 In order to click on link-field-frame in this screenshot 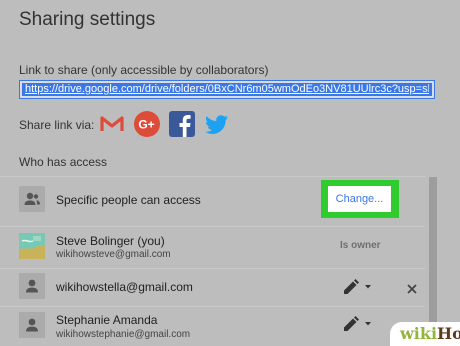, I will do `click(227, 89)`.